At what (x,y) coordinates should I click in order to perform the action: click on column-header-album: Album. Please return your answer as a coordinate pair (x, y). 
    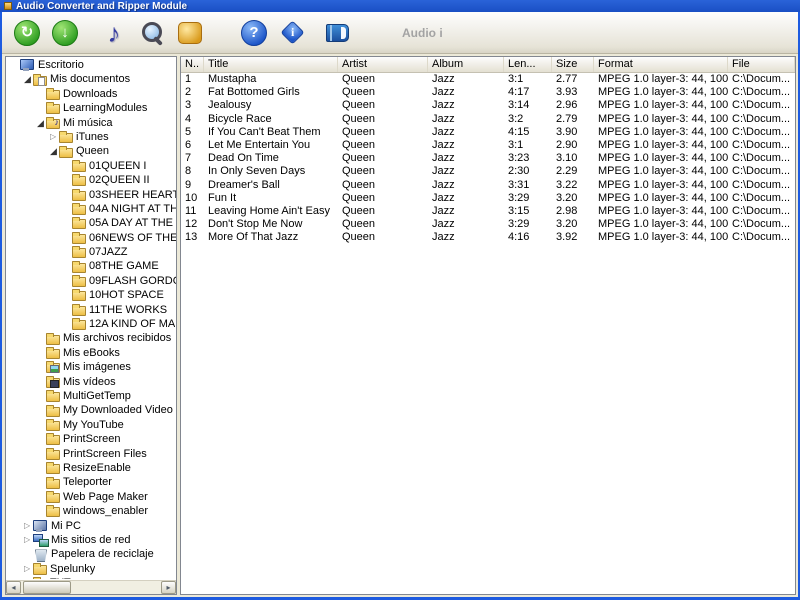
    Looking at the image, I should click on (466, 64).